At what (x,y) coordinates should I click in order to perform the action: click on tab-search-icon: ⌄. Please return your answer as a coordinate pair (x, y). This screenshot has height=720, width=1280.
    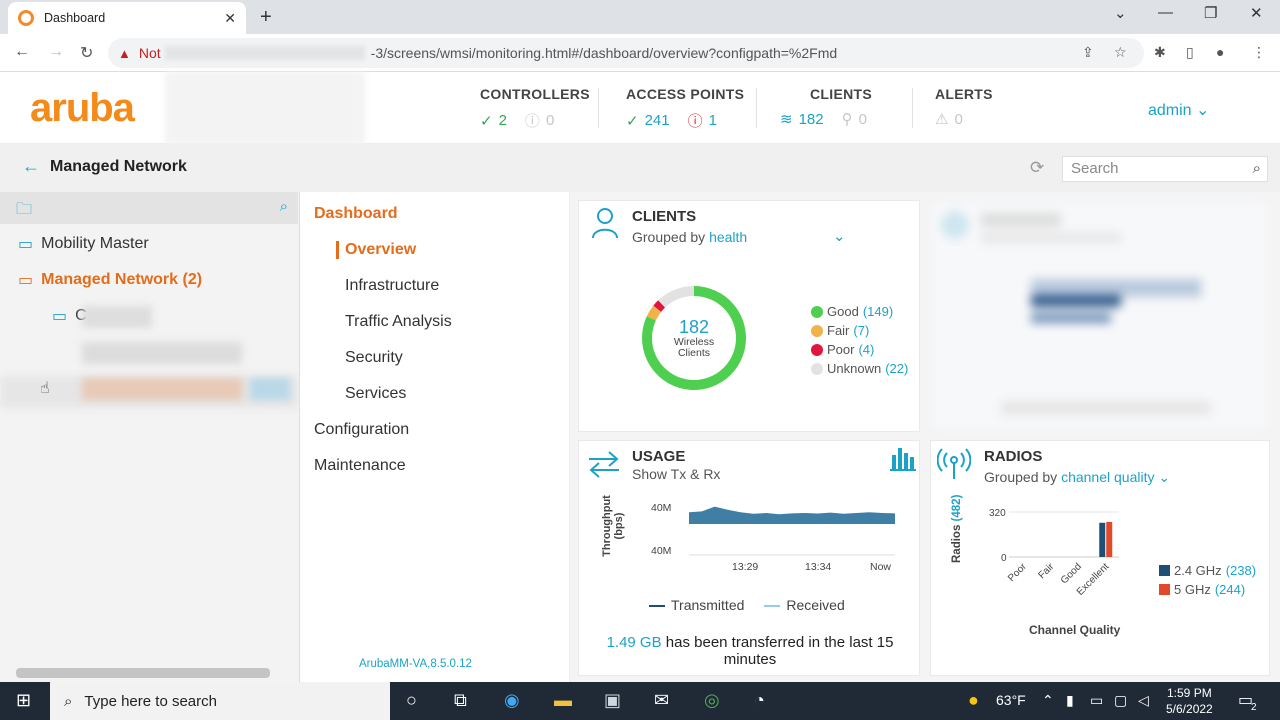
    Looking at the image, I should click on (1120, 13).